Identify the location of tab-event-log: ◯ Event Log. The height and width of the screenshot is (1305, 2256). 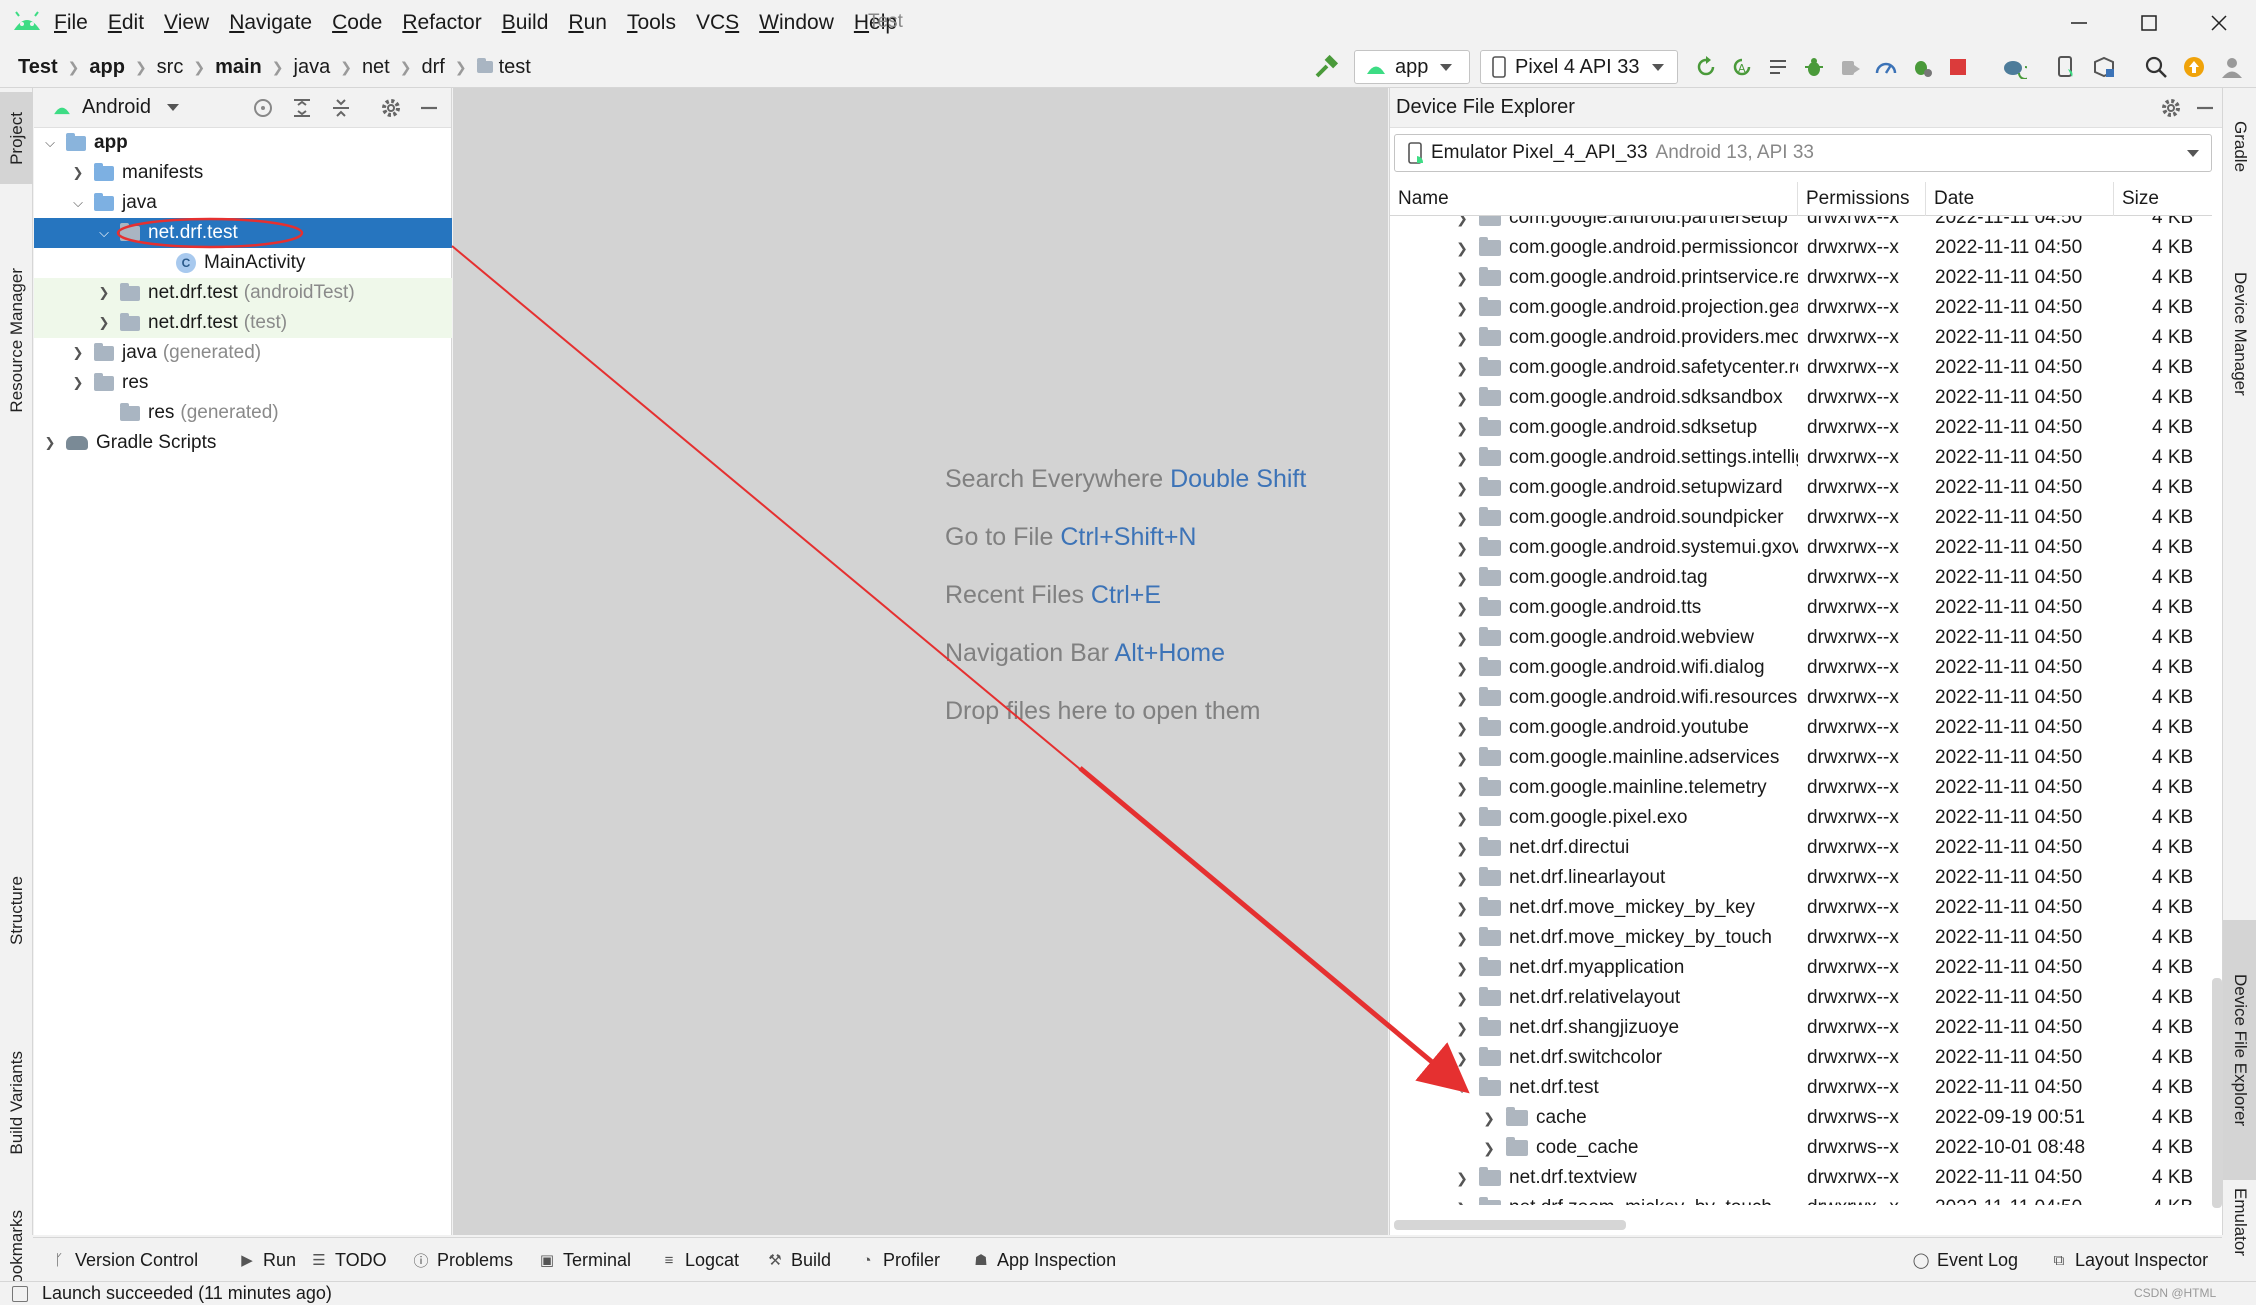
(1965, 1260).